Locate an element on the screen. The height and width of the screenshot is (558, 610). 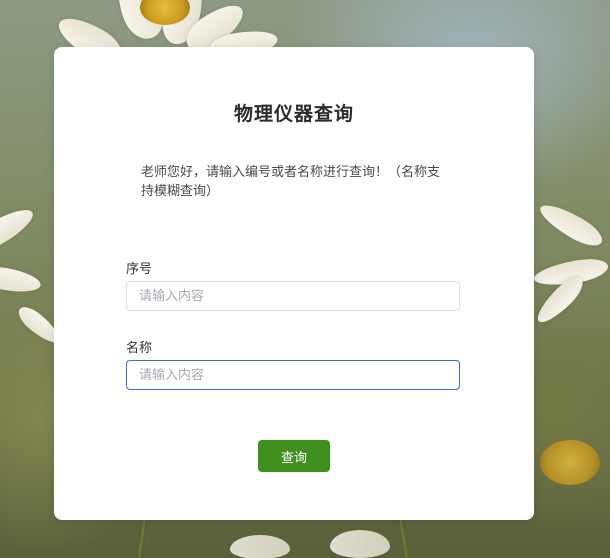
name-input is located at coordinates (293, 375).